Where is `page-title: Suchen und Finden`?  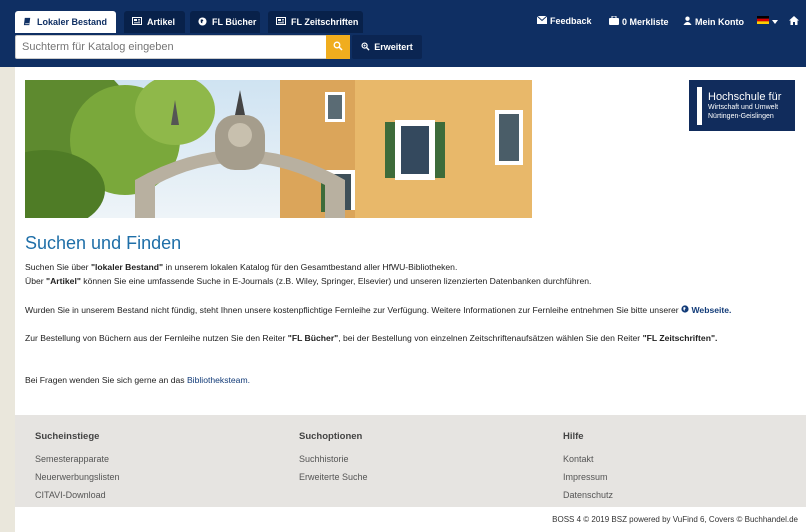
page-title: Suchen und Finden is located at coordinates (103, 243).